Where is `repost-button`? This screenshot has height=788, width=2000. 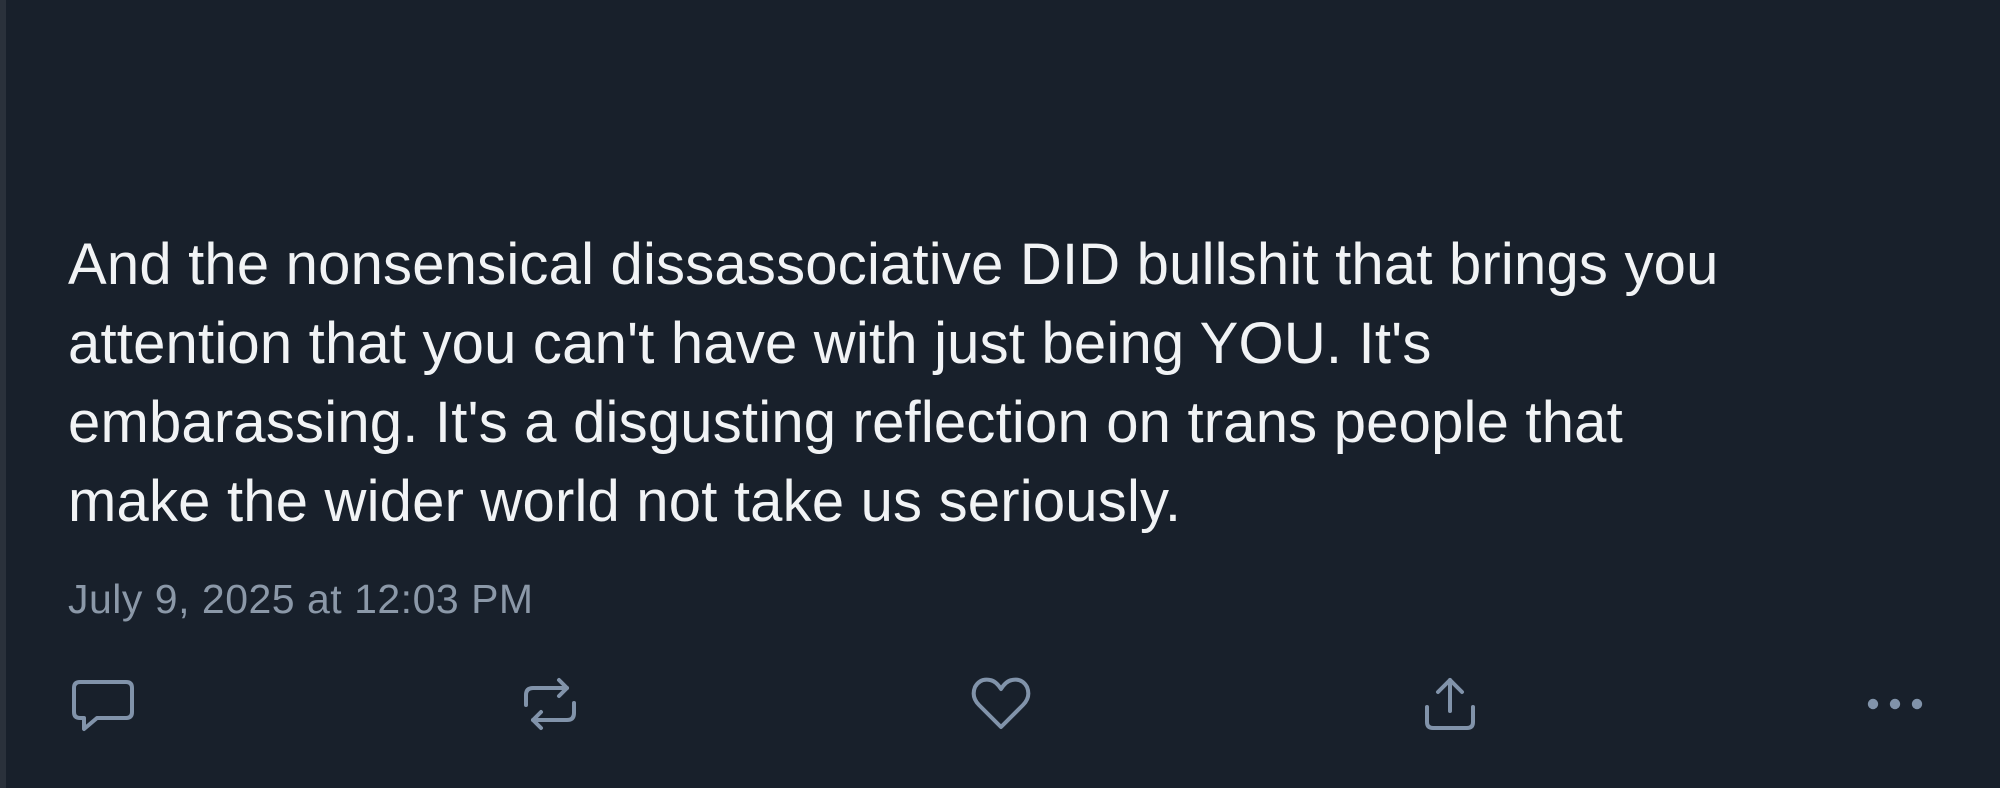
repost-button is located at coordinates (550, 704).